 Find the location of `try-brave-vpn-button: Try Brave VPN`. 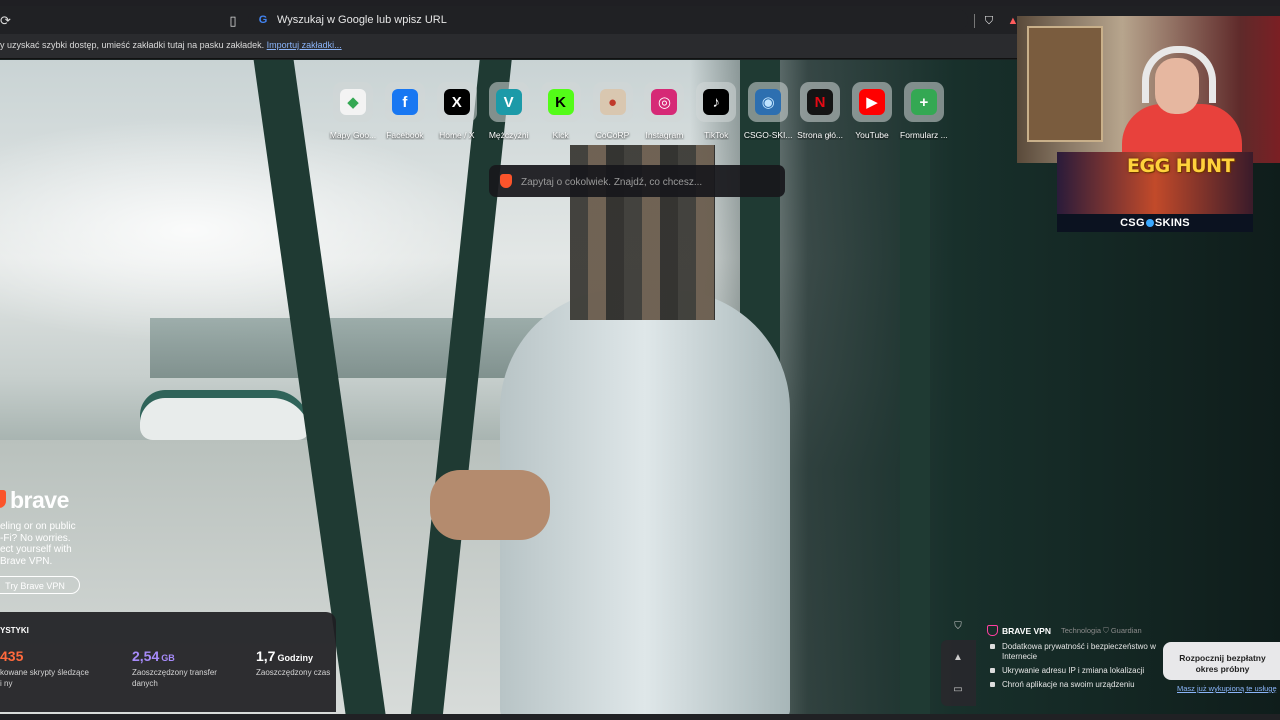

try-brave-vpn-button: Try Brave VPN is located at coordinates (40, 585).